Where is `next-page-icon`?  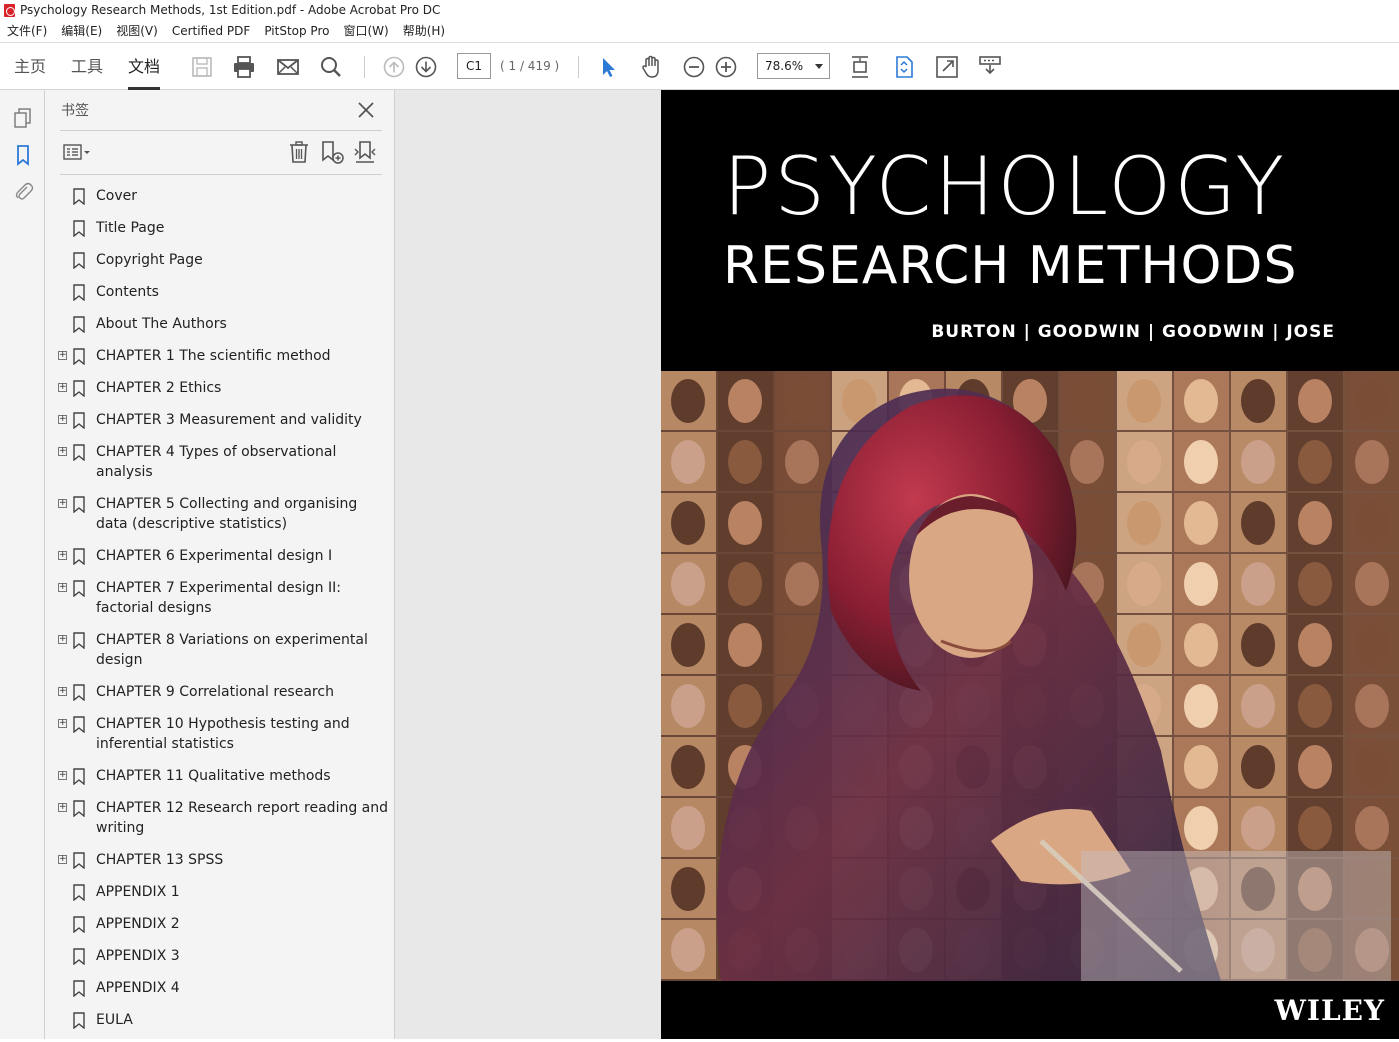
next-page-icon is located at coordinates (426, 67).